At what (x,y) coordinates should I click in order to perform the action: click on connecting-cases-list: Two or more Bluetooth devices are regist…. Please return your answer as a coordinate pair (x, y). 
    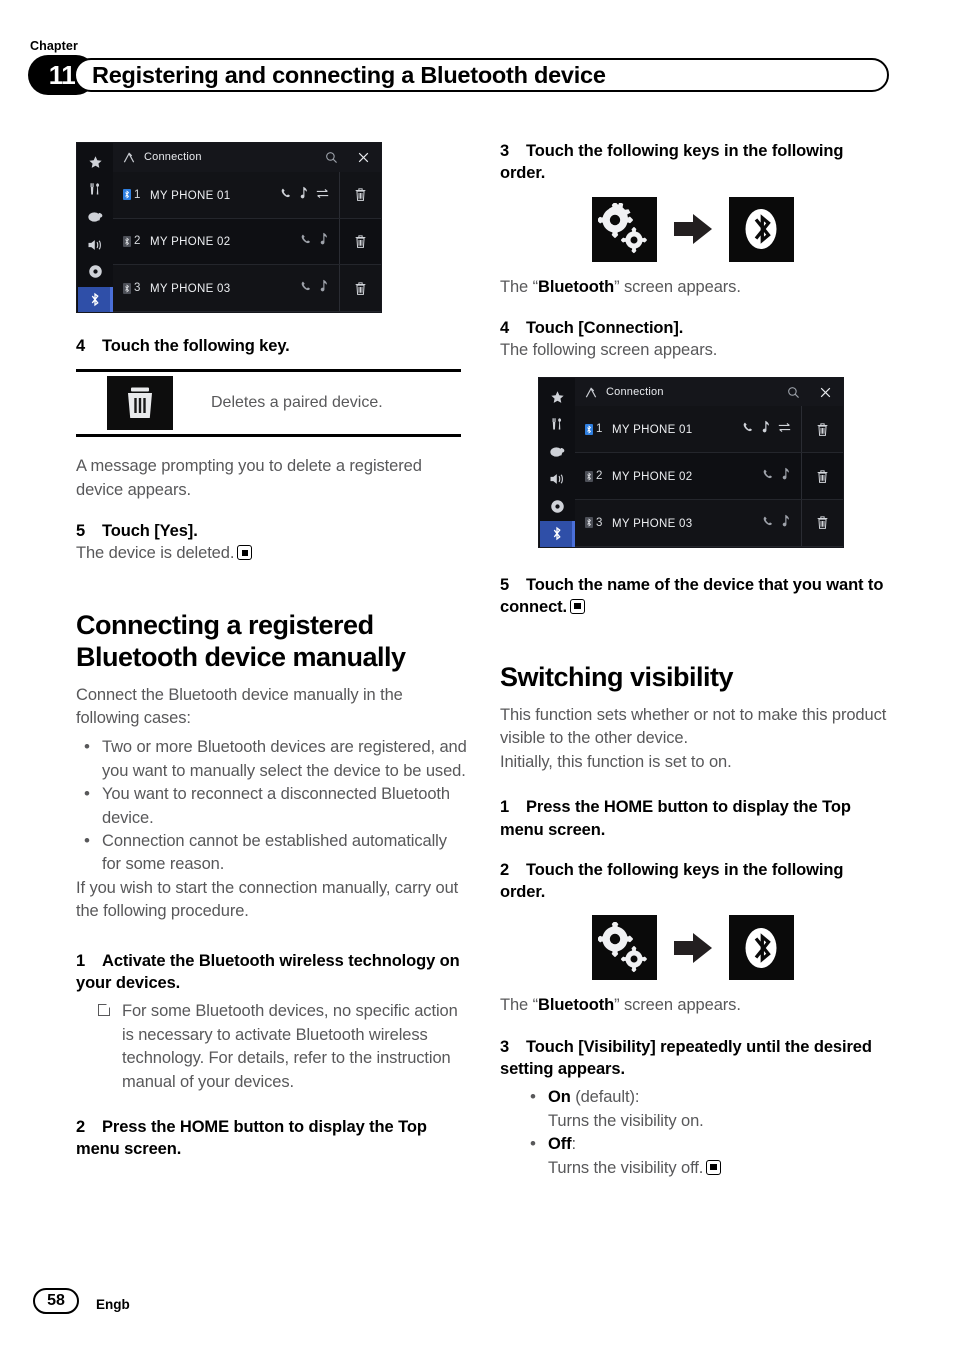
    Looking at the image, I should click on (272, 806).